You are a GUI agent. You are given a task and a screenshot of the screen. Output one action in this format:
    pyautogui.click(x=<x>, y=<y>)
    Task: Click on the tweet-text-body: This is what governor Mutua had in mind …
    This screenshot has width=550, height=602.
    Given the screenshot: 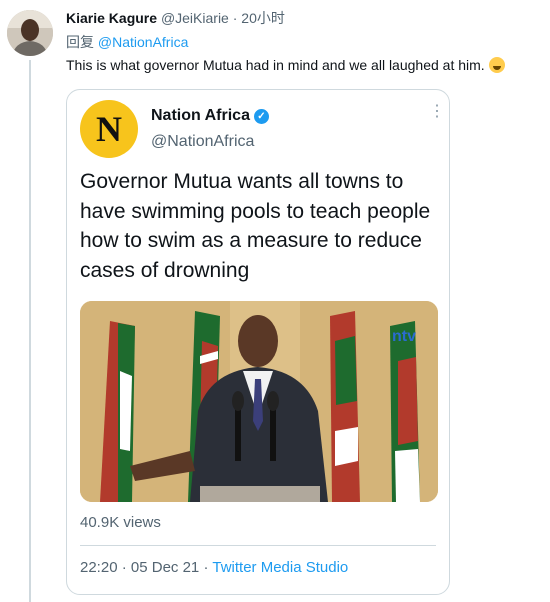 What is the action you would take?
    pyautogui.click(x=275, y=65)
    